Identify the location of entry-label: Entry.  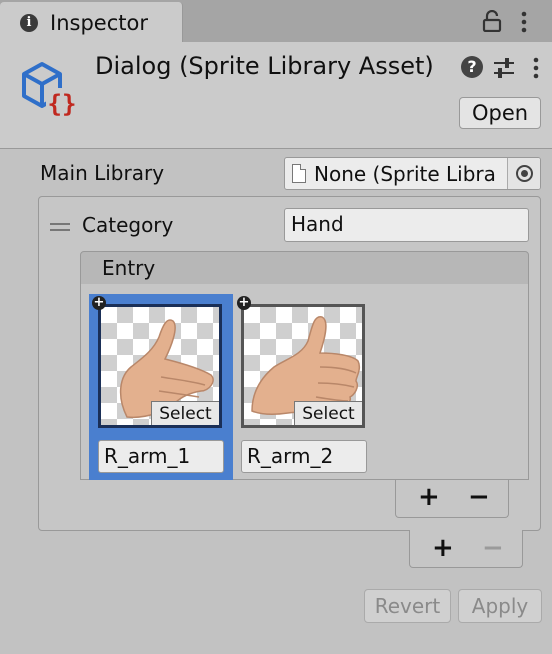
(129, 268).